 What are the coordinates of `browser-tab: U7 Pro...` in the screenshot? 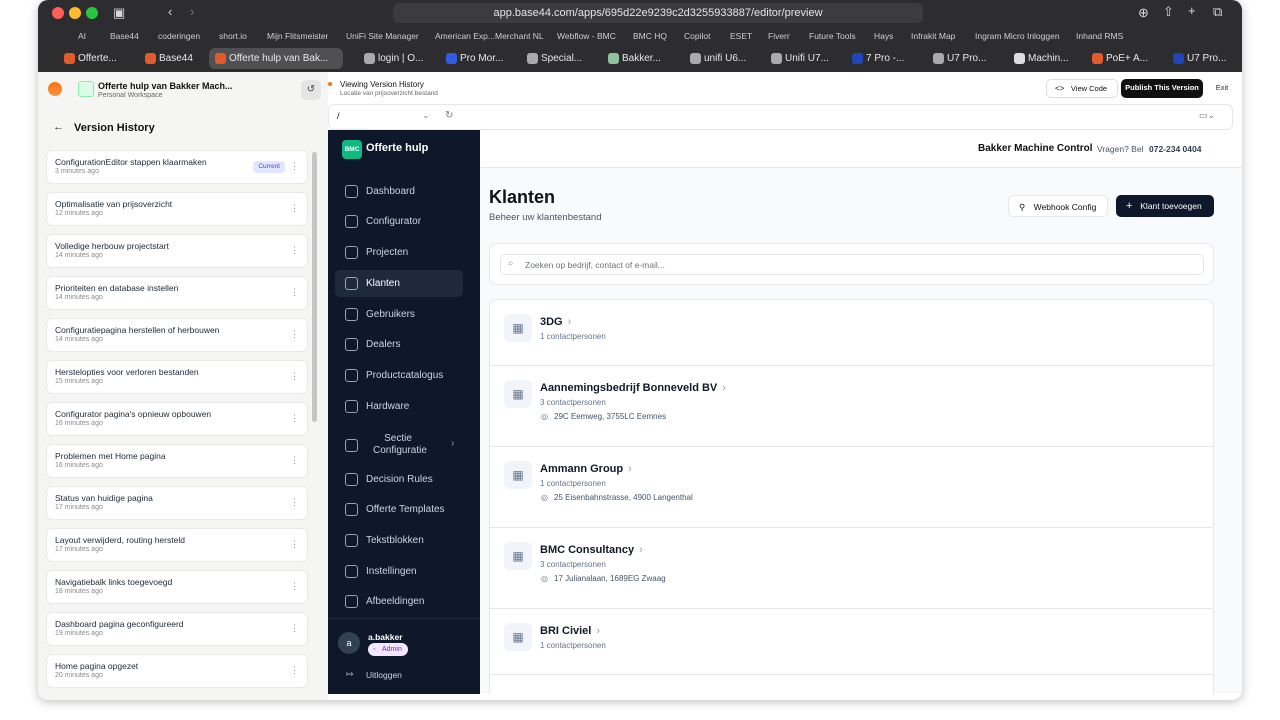 It's located at (960, 58).